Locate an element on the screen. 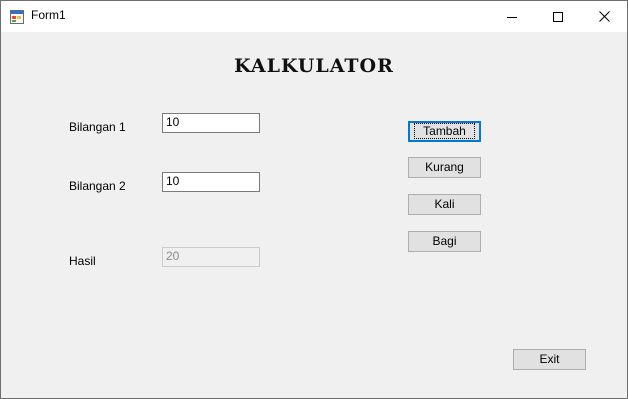  tambah-button: Tambah is located at coordinates (444, 131).